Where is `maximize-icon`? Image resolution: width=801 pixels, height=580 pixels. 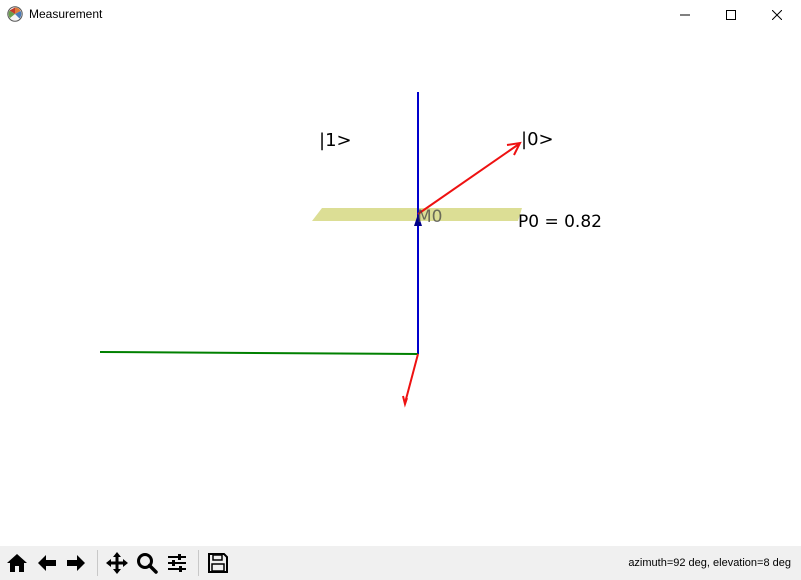 maximize-icon is located at coordinates (731, 15).